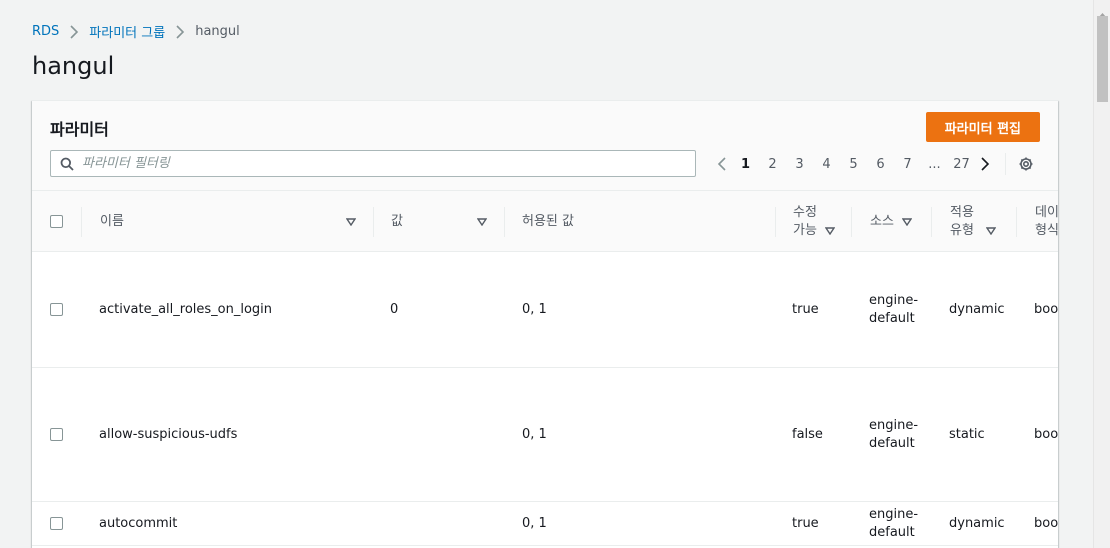 The width and height of the screenshot is (1110, 548). I want to click on page-3: 3, so click(799, 164).